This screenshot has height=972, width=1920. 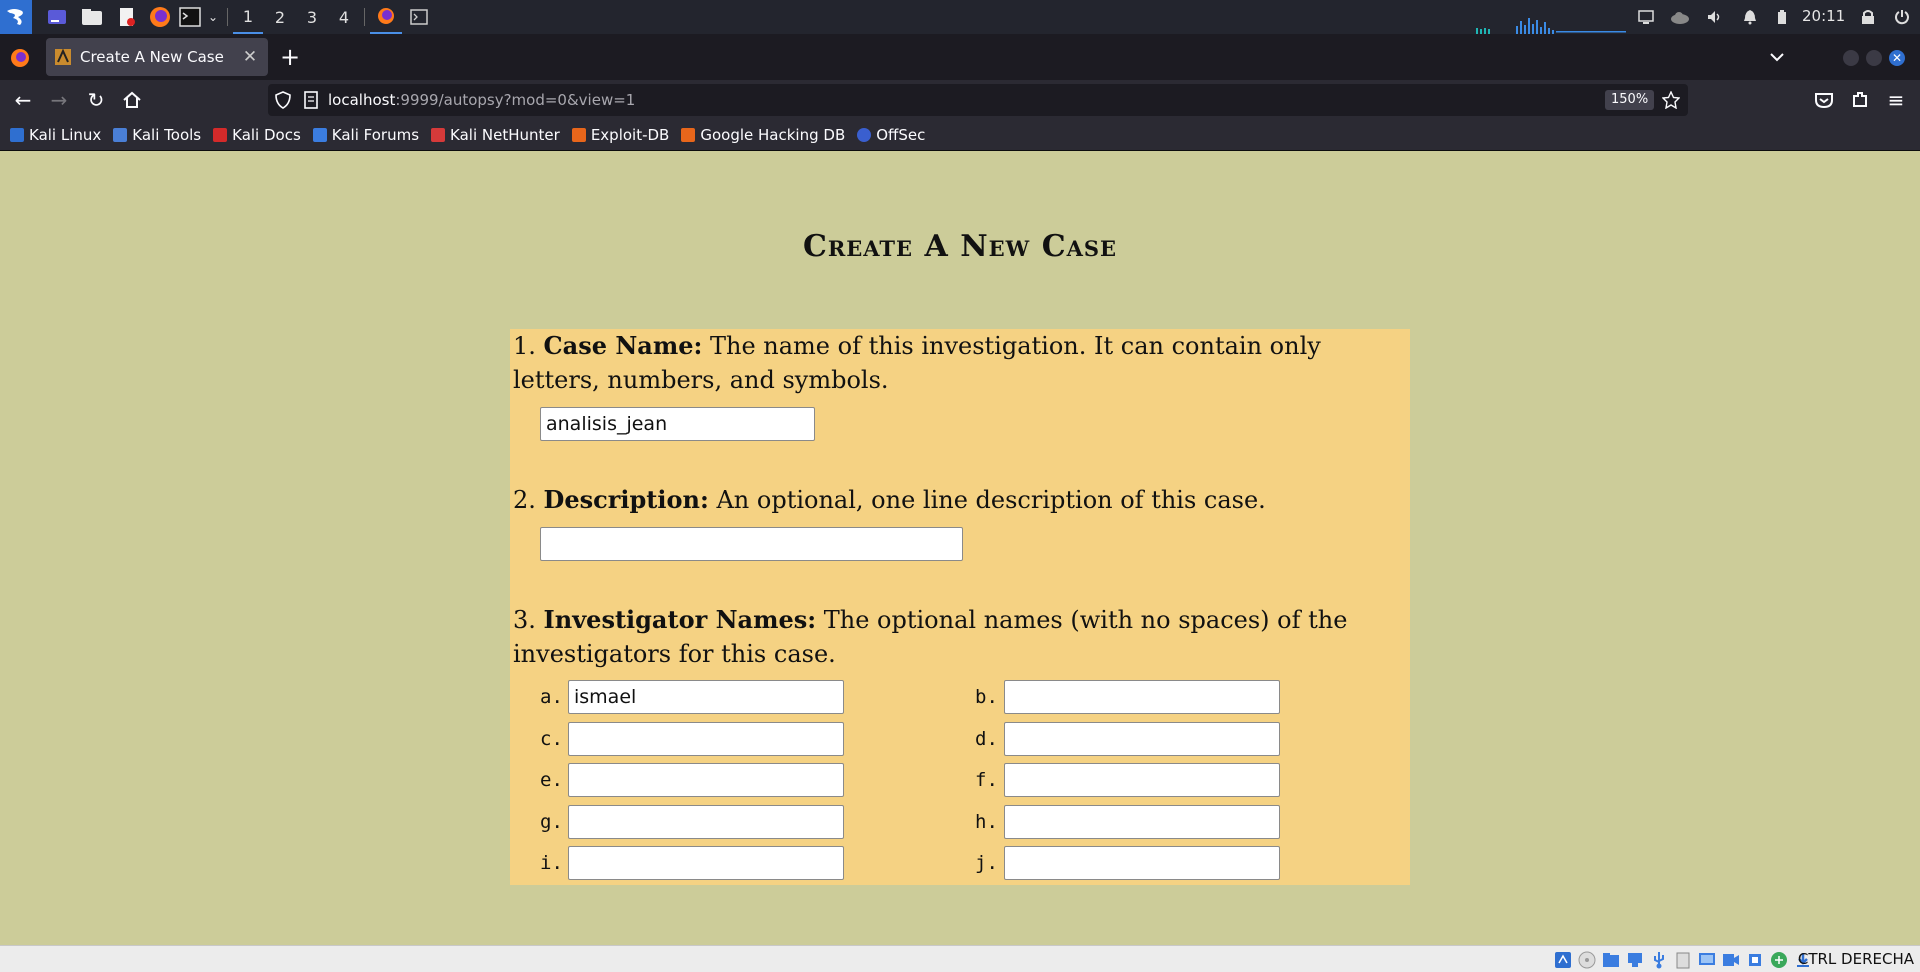 What do you see at coordinates (1860, 100) in the screenshot?
I see `extensions-icon` at bounding box center [1860, 100].